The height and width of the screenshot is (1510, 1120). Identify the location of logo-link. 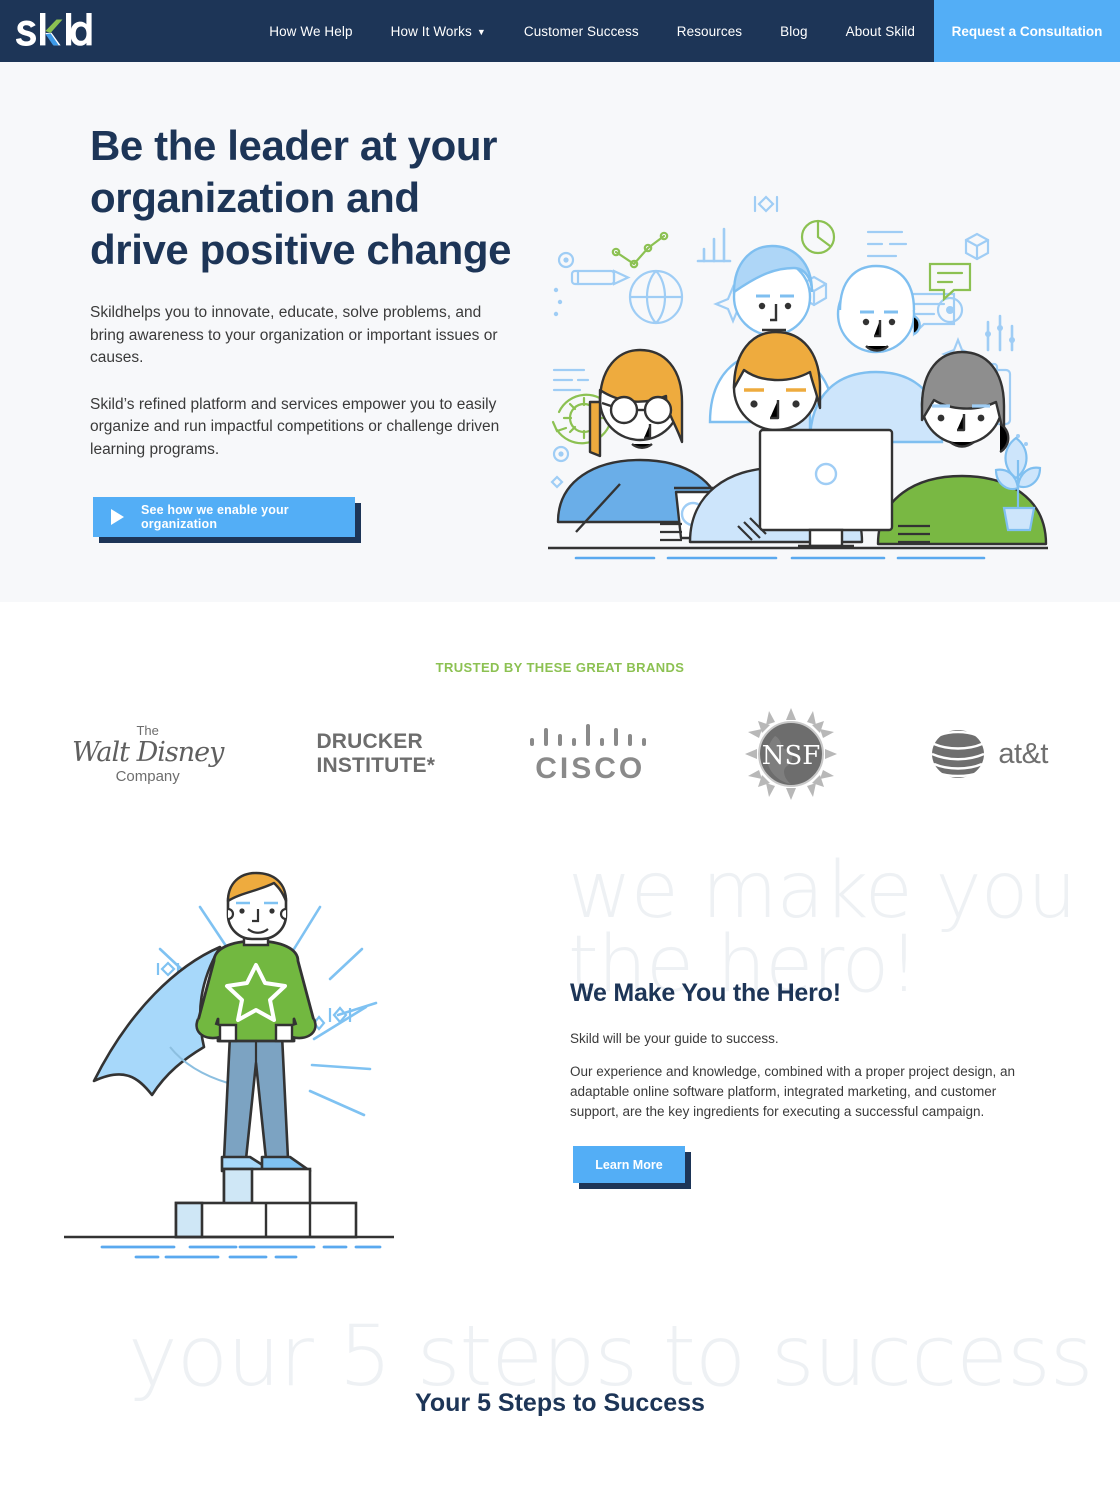
(46, 31).